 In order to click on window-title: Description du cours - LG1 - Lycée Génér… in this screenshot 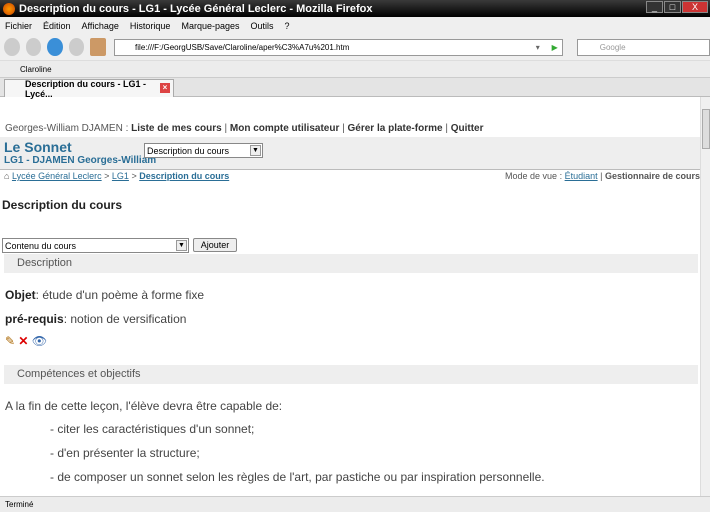, I will do `click(196, 8)`.